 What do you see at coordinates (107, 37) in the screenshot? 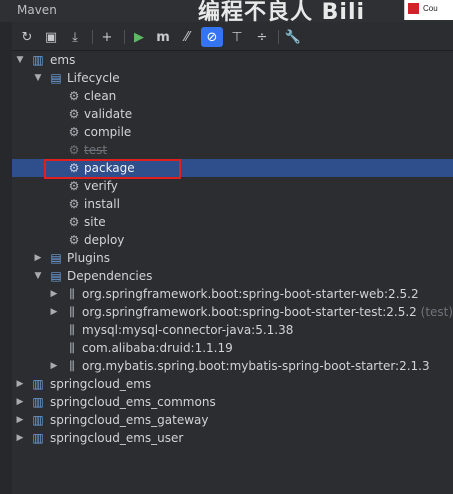
I see `add-icon: +` at bounding box center [107, 37].